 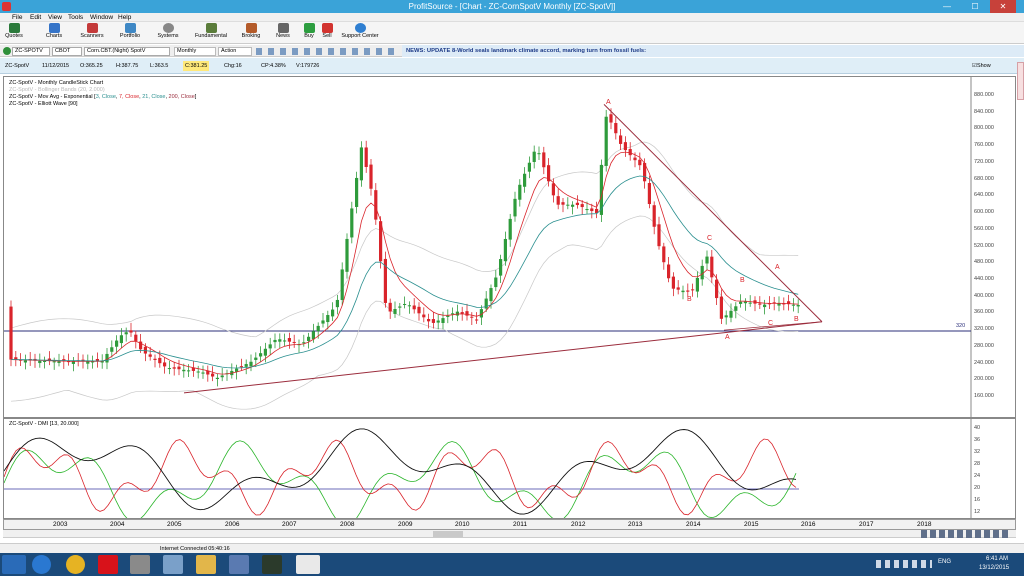 I want to click on action-menu: Action, so click(x=235, y=51).